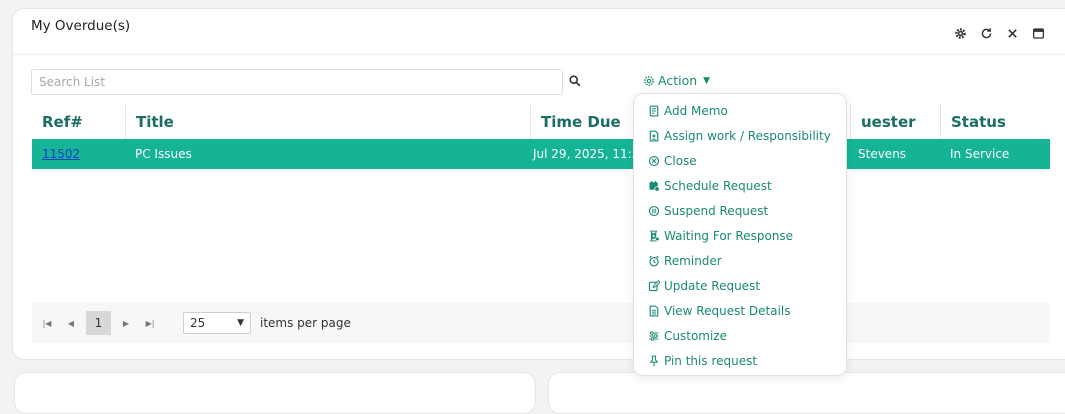 Image resolution: width=1065 pixels, height=414 pixels. What do you see at coordinates (707, 80) in the screenshot?
I see `caret-down-icon: ▼` at bounding box center [707, 80].